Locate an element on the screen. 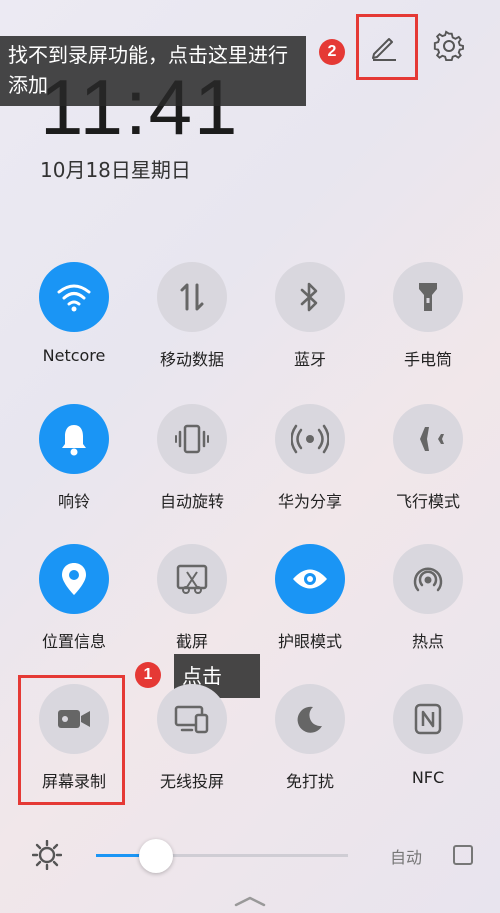 This screenshot has height=913, width=500. mobile-data-icon is located at coordinates (192, 297).